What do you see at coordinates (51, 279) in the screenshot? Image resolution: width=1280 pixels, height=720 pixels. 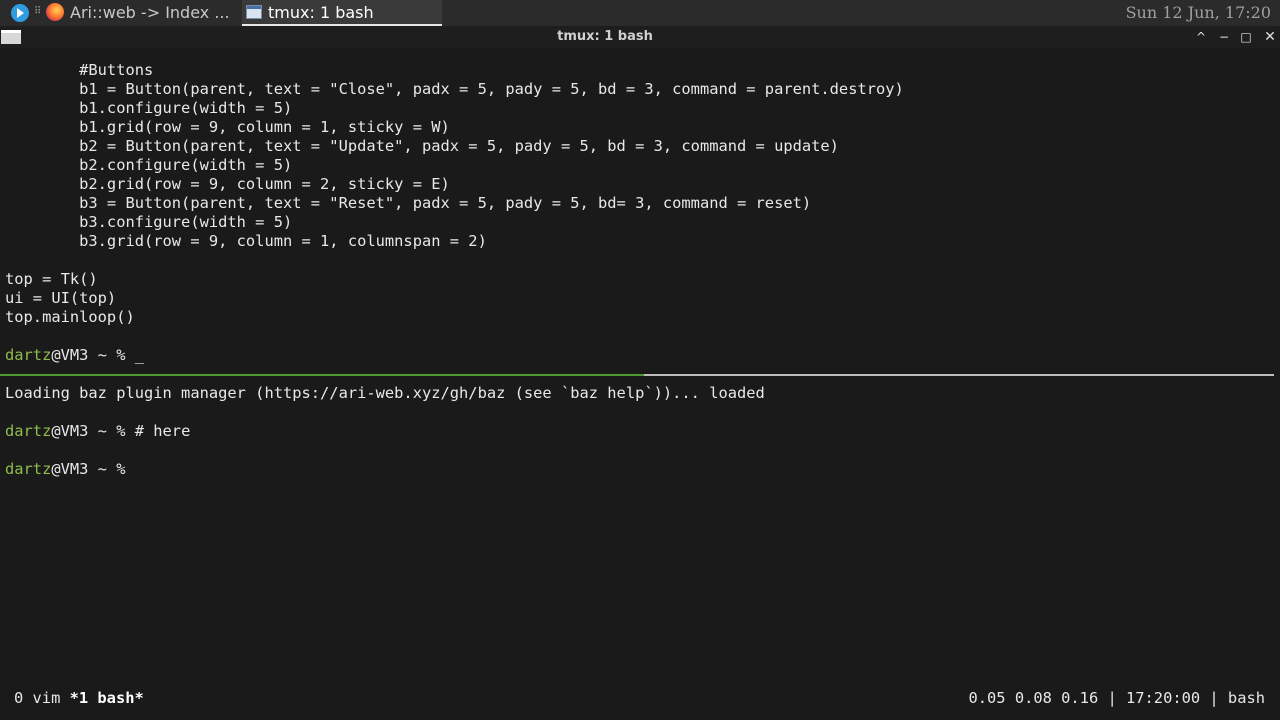 I see `code-line: top = Tk()` at bounding box center [51, 279].